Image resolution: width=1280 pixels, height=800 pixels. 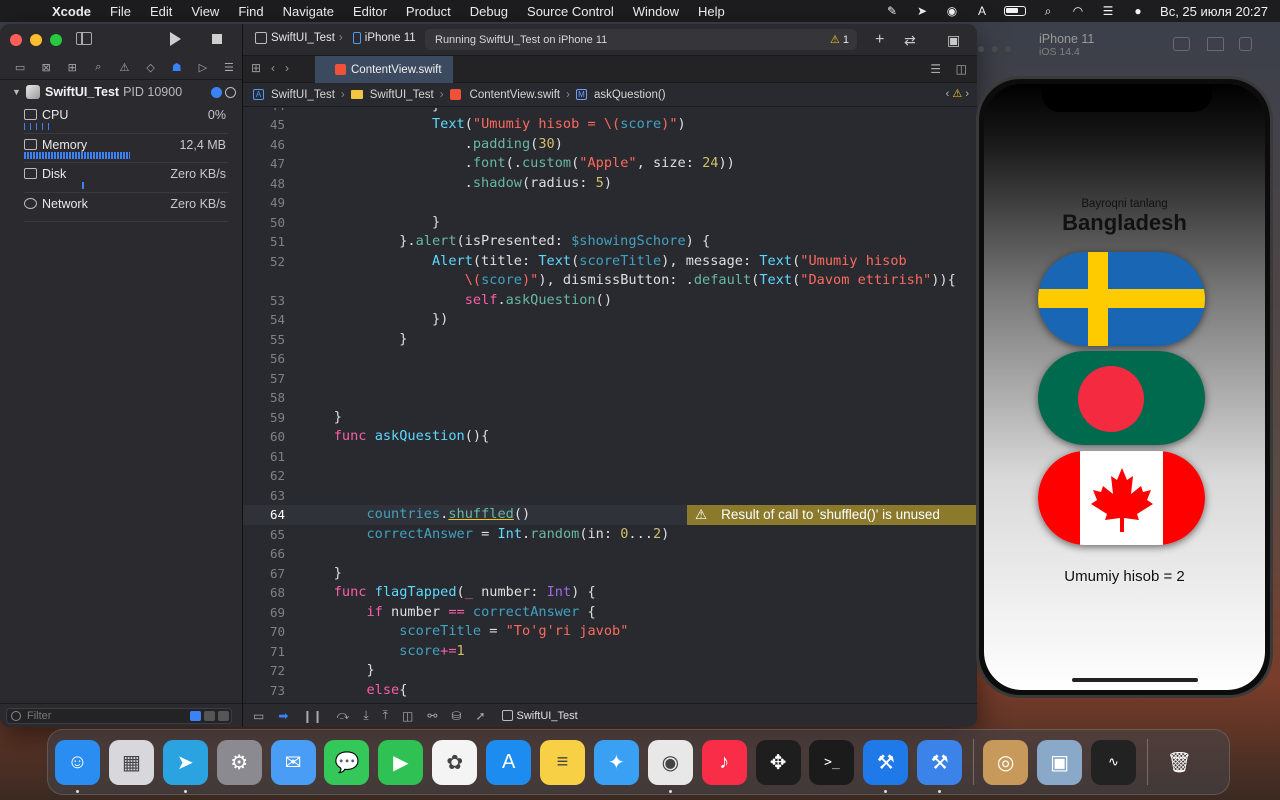 I want to click on screenshot-icon, so click(x=1181, y=44).